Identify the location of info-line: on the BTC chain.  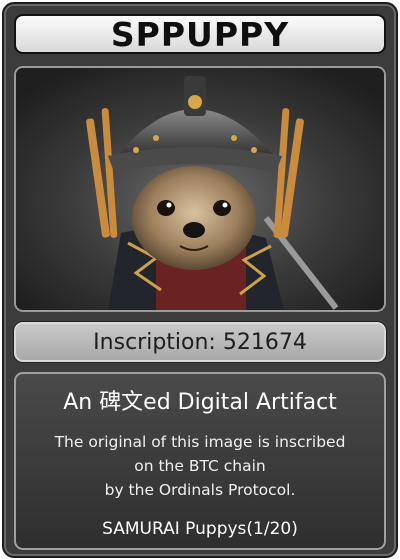
(200, 466).